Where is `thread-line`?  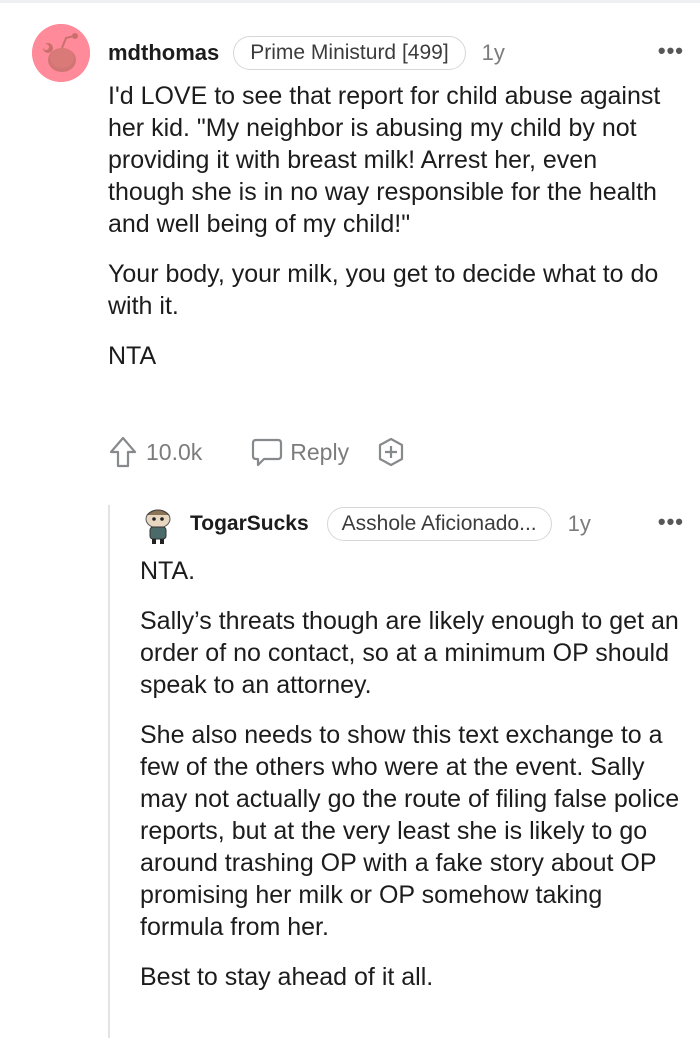
thread-line is located at coordinates (109, 771).